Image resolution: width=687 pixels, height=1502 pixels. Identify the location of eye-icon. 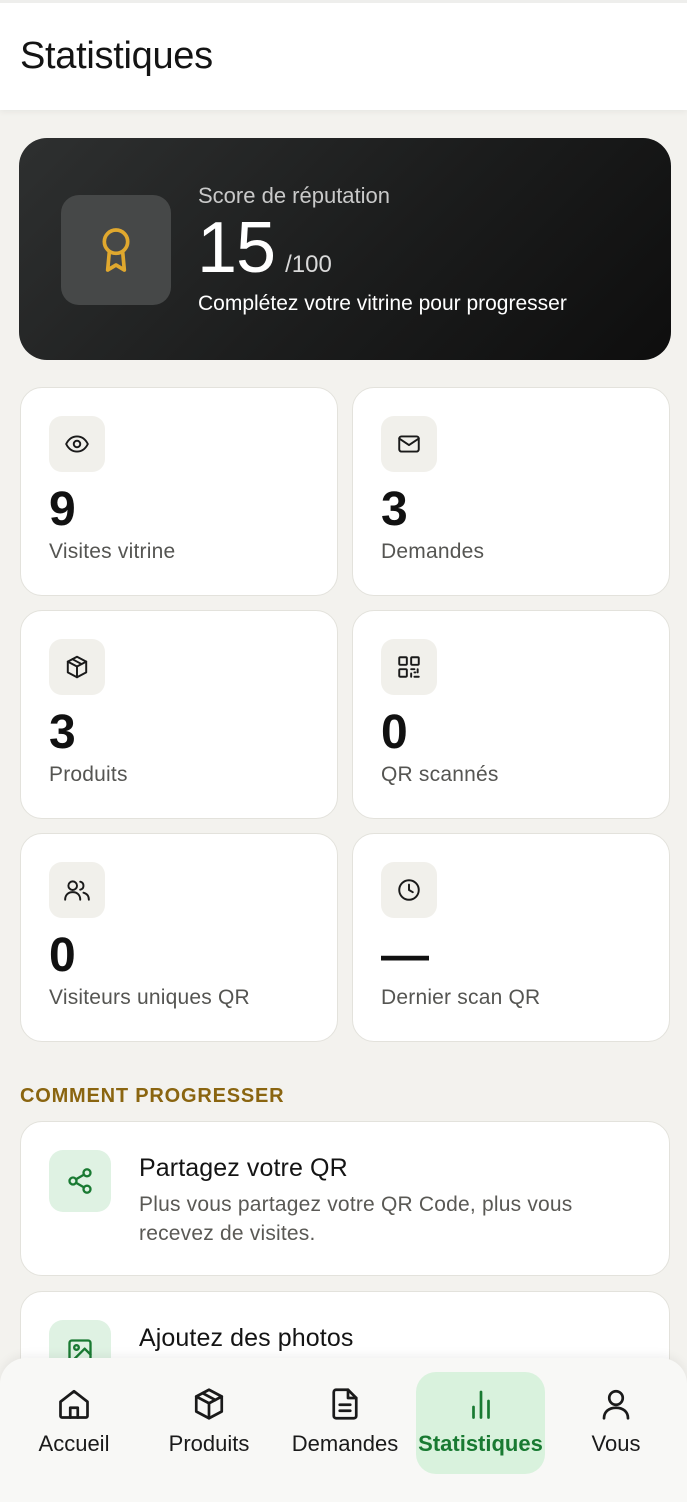
(77, 444).